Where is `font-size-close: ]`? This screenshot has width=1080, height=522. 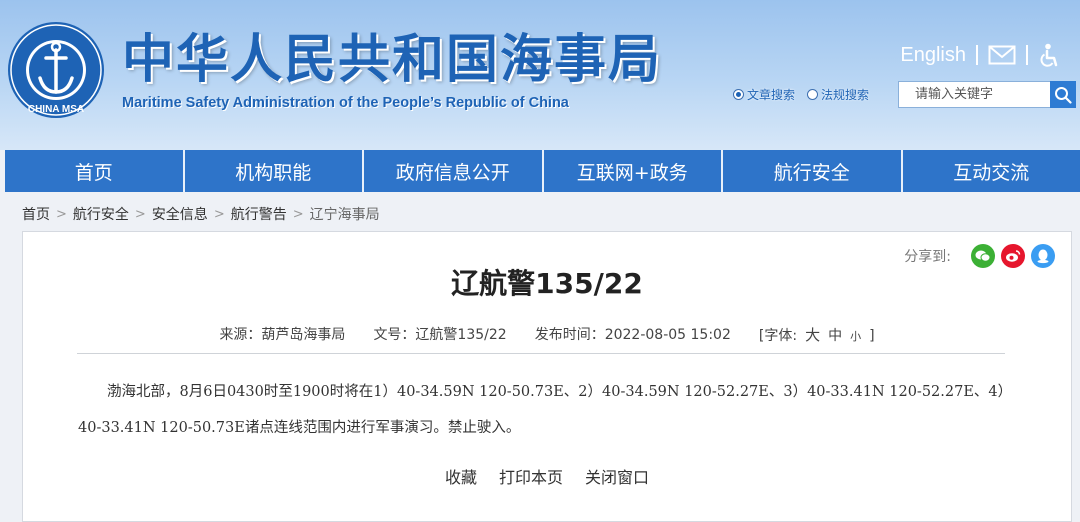
font-size-close: ] is located at coordinates (872, 336).